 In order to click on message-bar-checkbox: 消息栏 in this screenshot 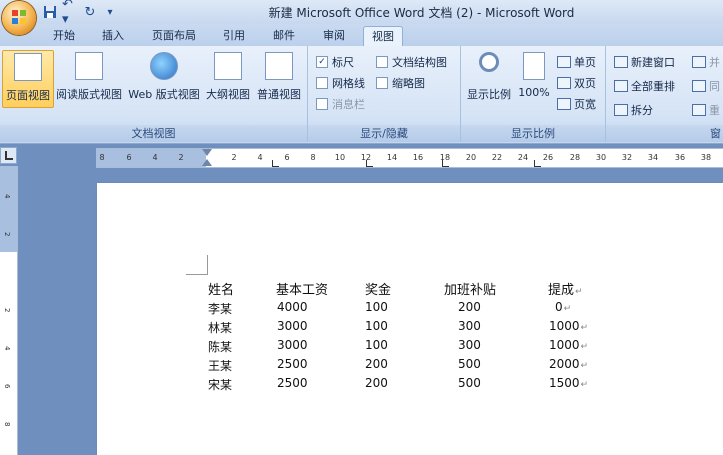, I will do `click(340, 104)`.